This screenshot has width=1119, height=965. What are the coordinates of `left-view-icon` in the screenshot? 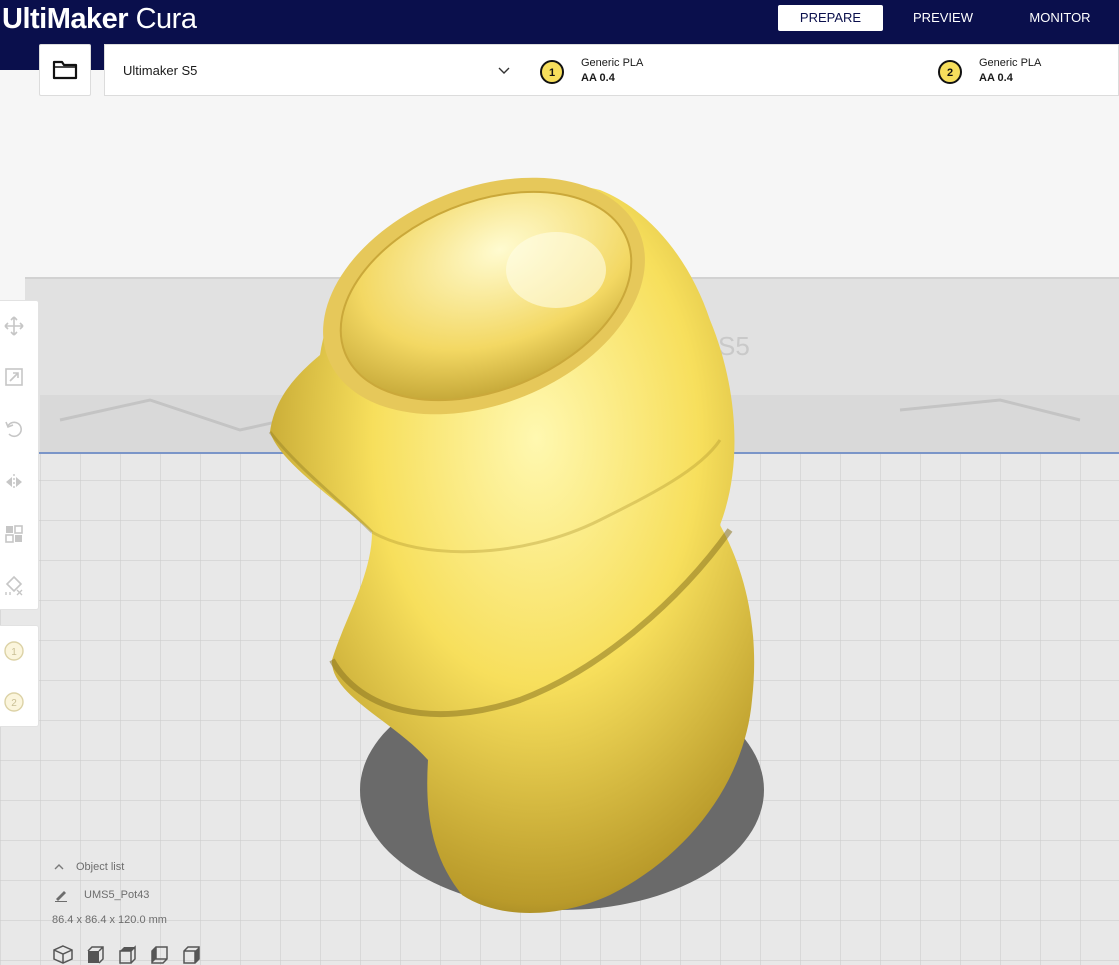 It's located at (159, 954).